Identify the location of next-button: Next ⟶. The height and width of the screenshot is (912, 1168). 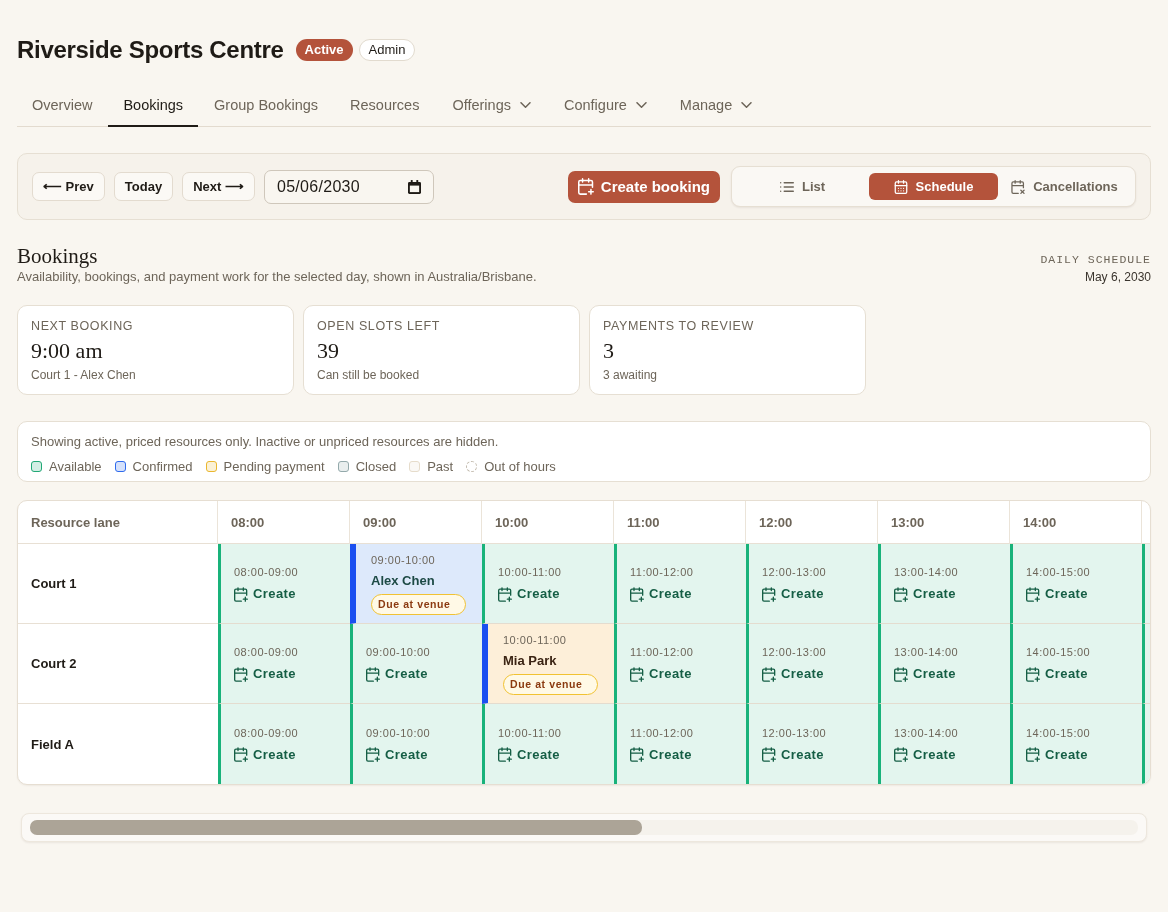
(218, 186).